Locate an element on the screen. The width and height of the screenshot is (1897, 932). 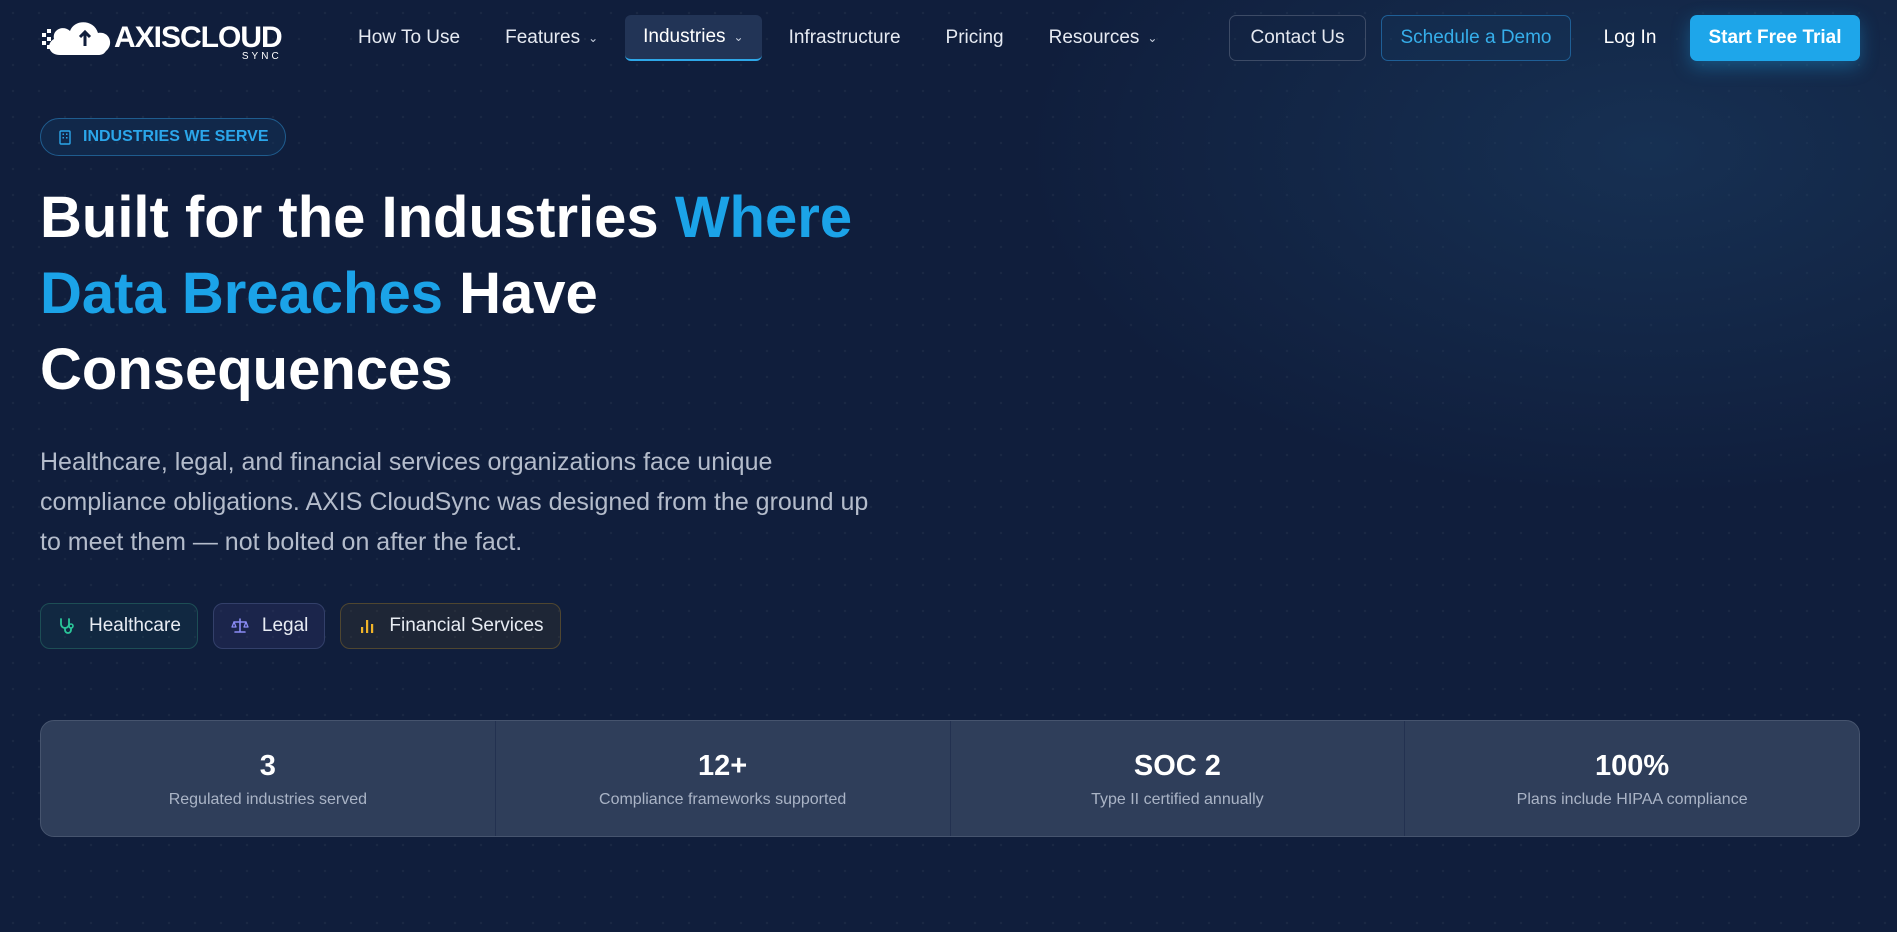
brand-text: AXISCLOUD SYNC is located at coordinates (198, 42).